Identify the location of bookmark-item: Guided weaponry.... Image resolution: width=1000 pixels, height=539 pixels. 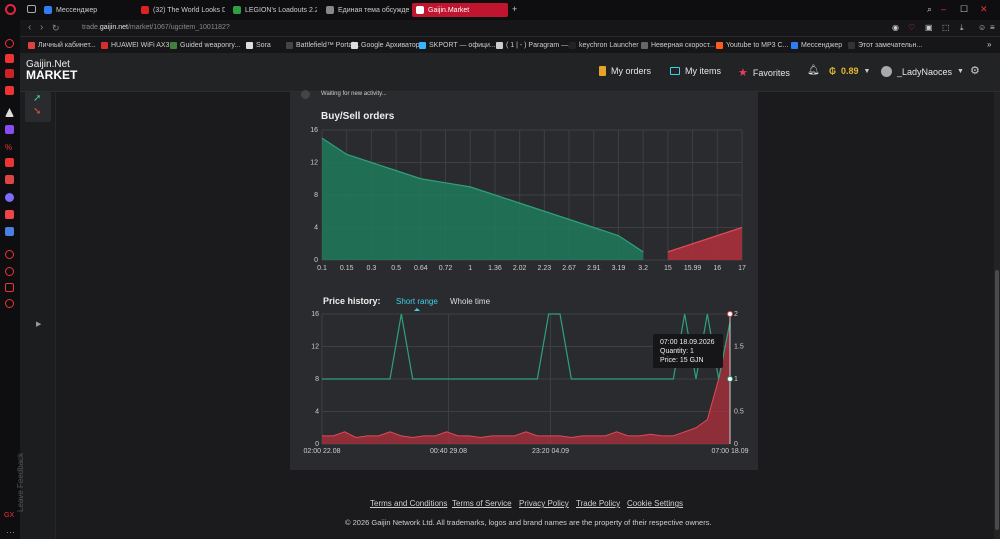
(205, 45).